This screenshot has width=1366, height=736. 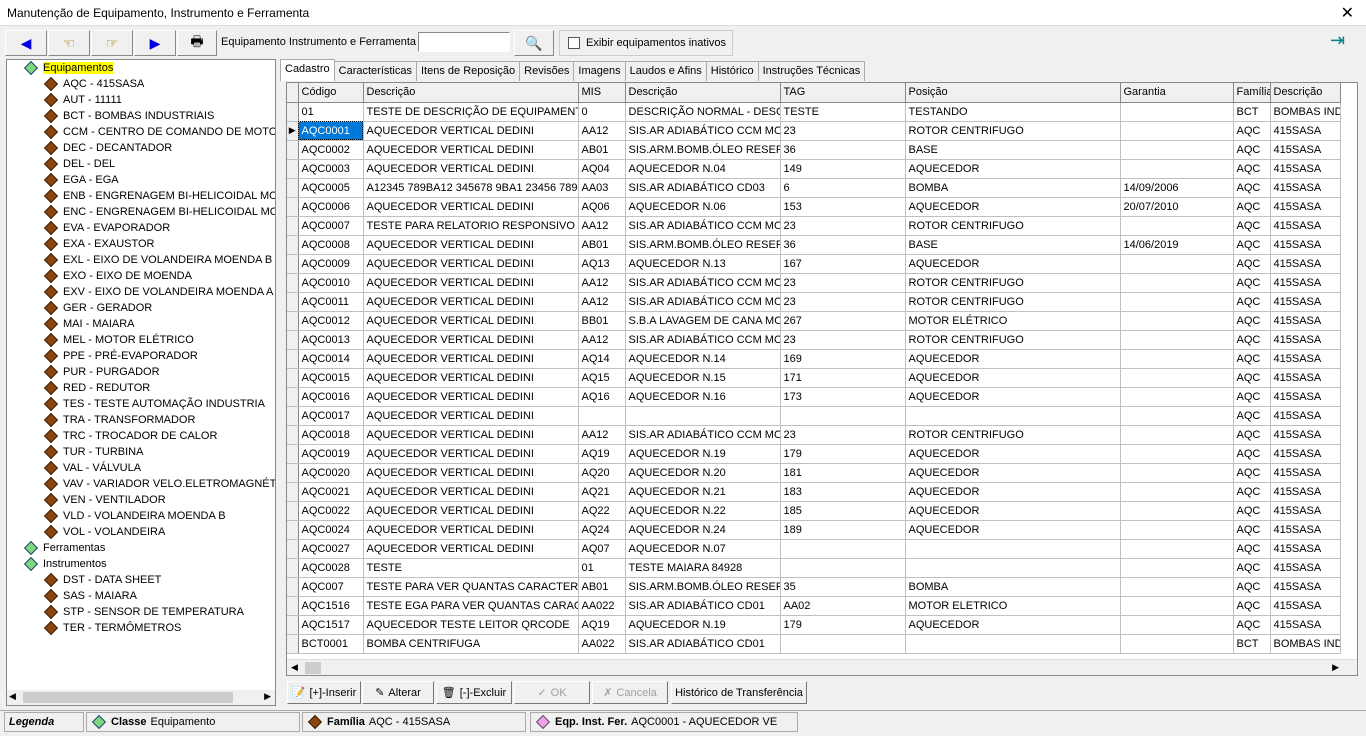 What do you see at coordinates (92, 468) in the screenshot?
I see `tree-item: VAL - VÁLVULA` at bounding box center [92, 468].